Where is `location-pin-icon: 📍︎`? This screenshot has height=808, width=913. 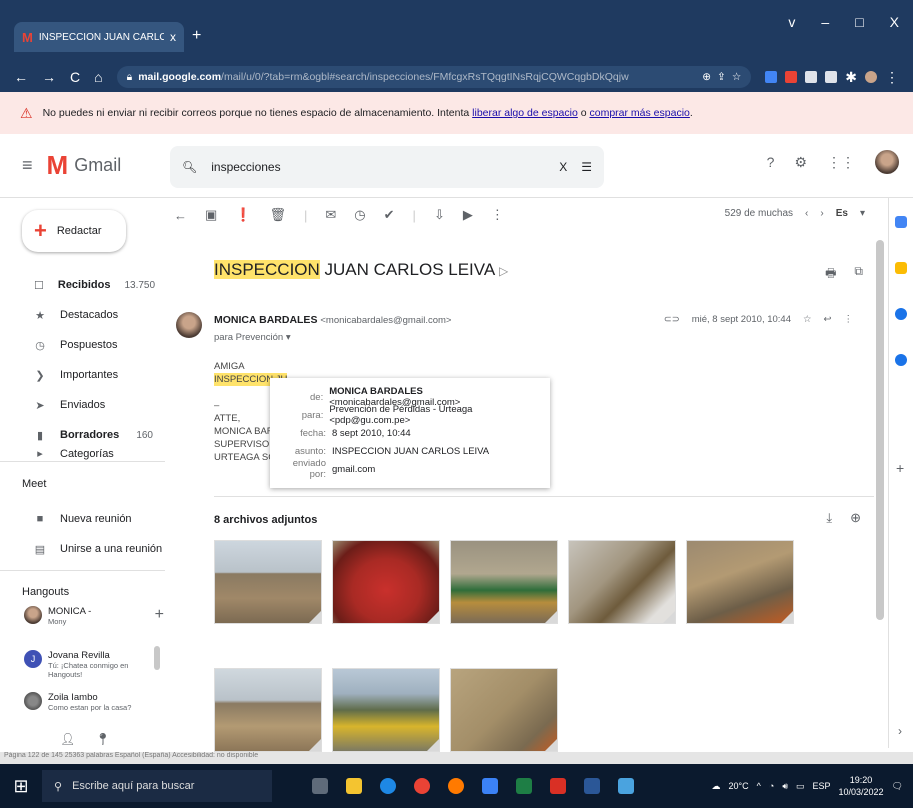
location-pin-icon: 📍︎ is located at coordinates (102, 739).